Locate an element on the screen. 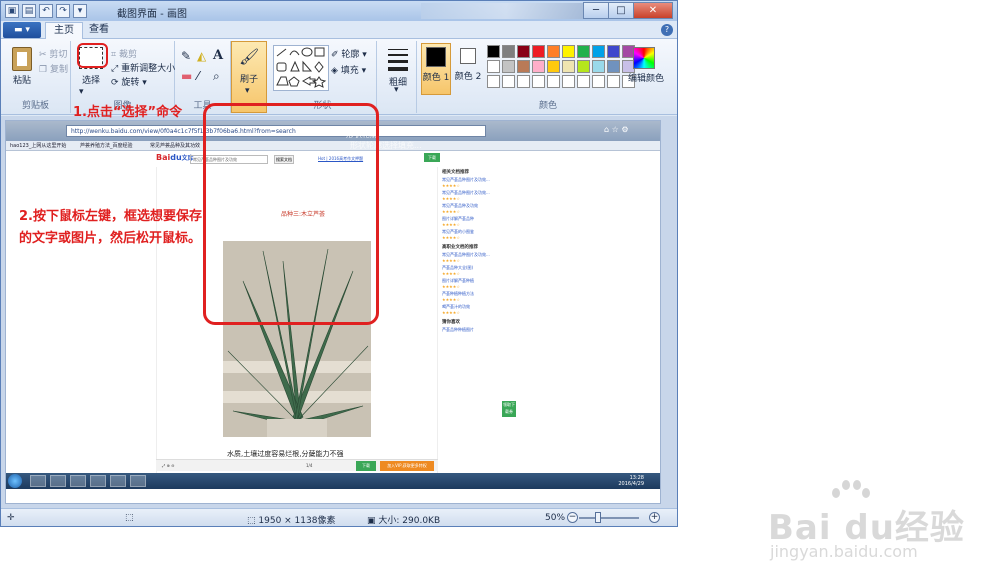 The width and height of the screenshot is (1000, 584). magnifier-icon: ⌕ is located at coordinates (216, 76).